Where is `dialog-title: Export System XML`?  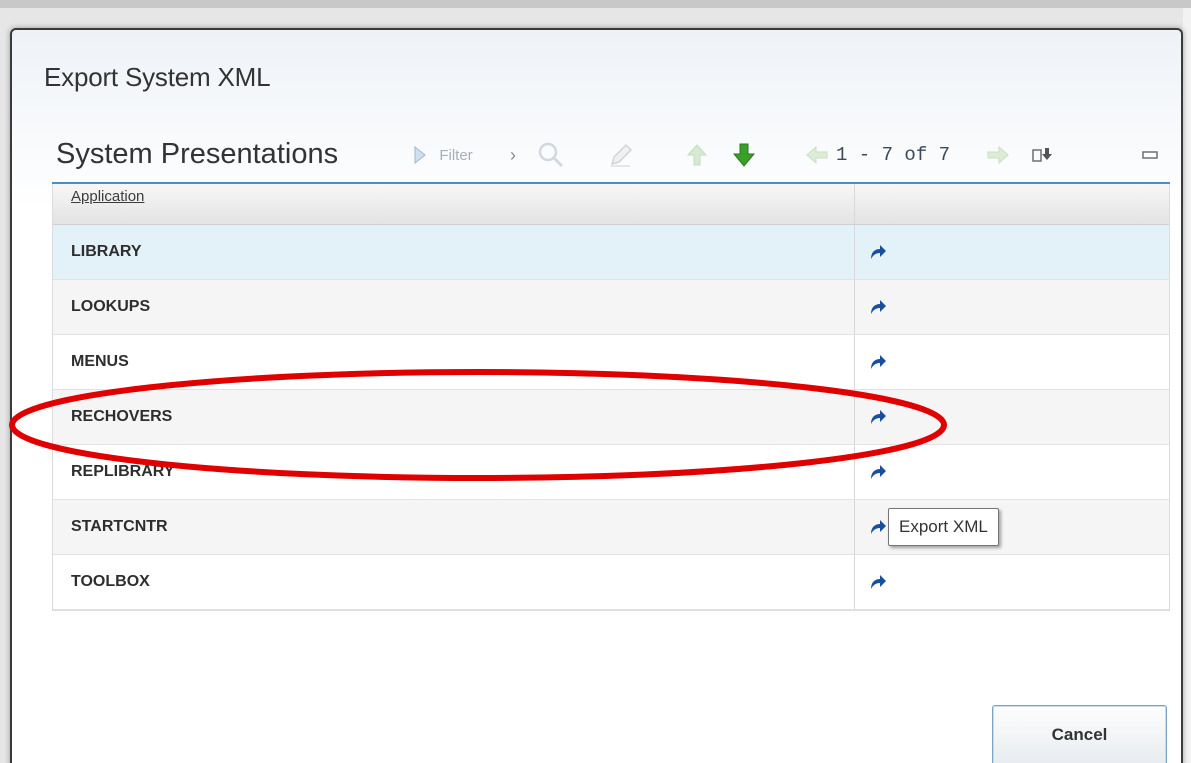
dialog-title: Export System XML is located at coordinates (157, 77).